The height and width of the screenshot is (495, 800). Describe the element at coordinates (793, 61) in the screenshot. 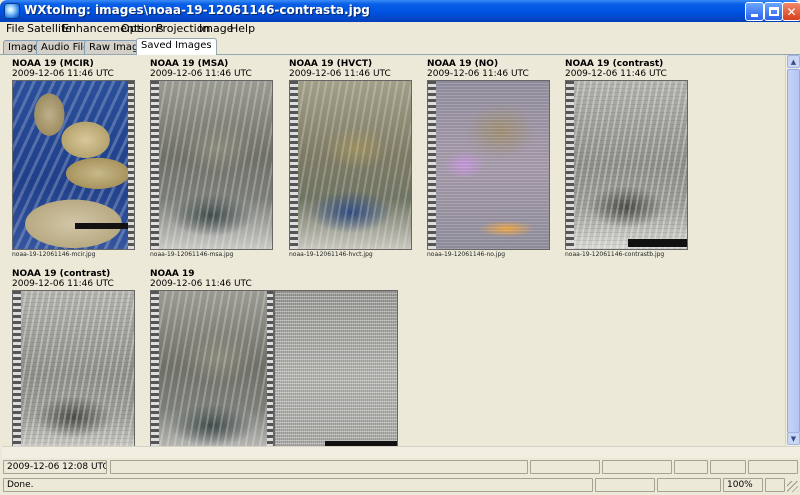

I see `scroll-up-arrow-icon: ▲` at that location.